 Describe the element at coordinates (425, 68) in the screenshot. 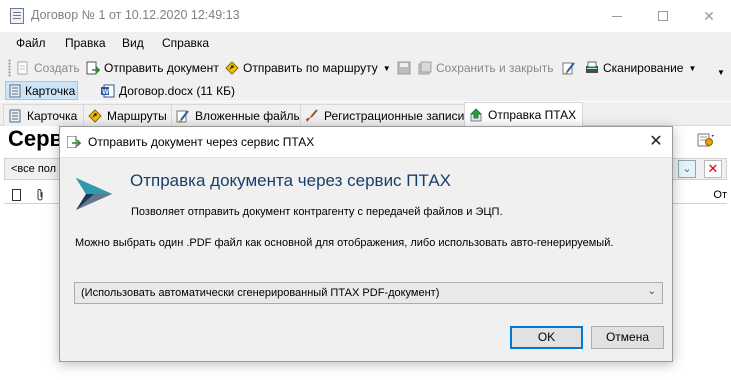

I see `save-close-icon` at that location.